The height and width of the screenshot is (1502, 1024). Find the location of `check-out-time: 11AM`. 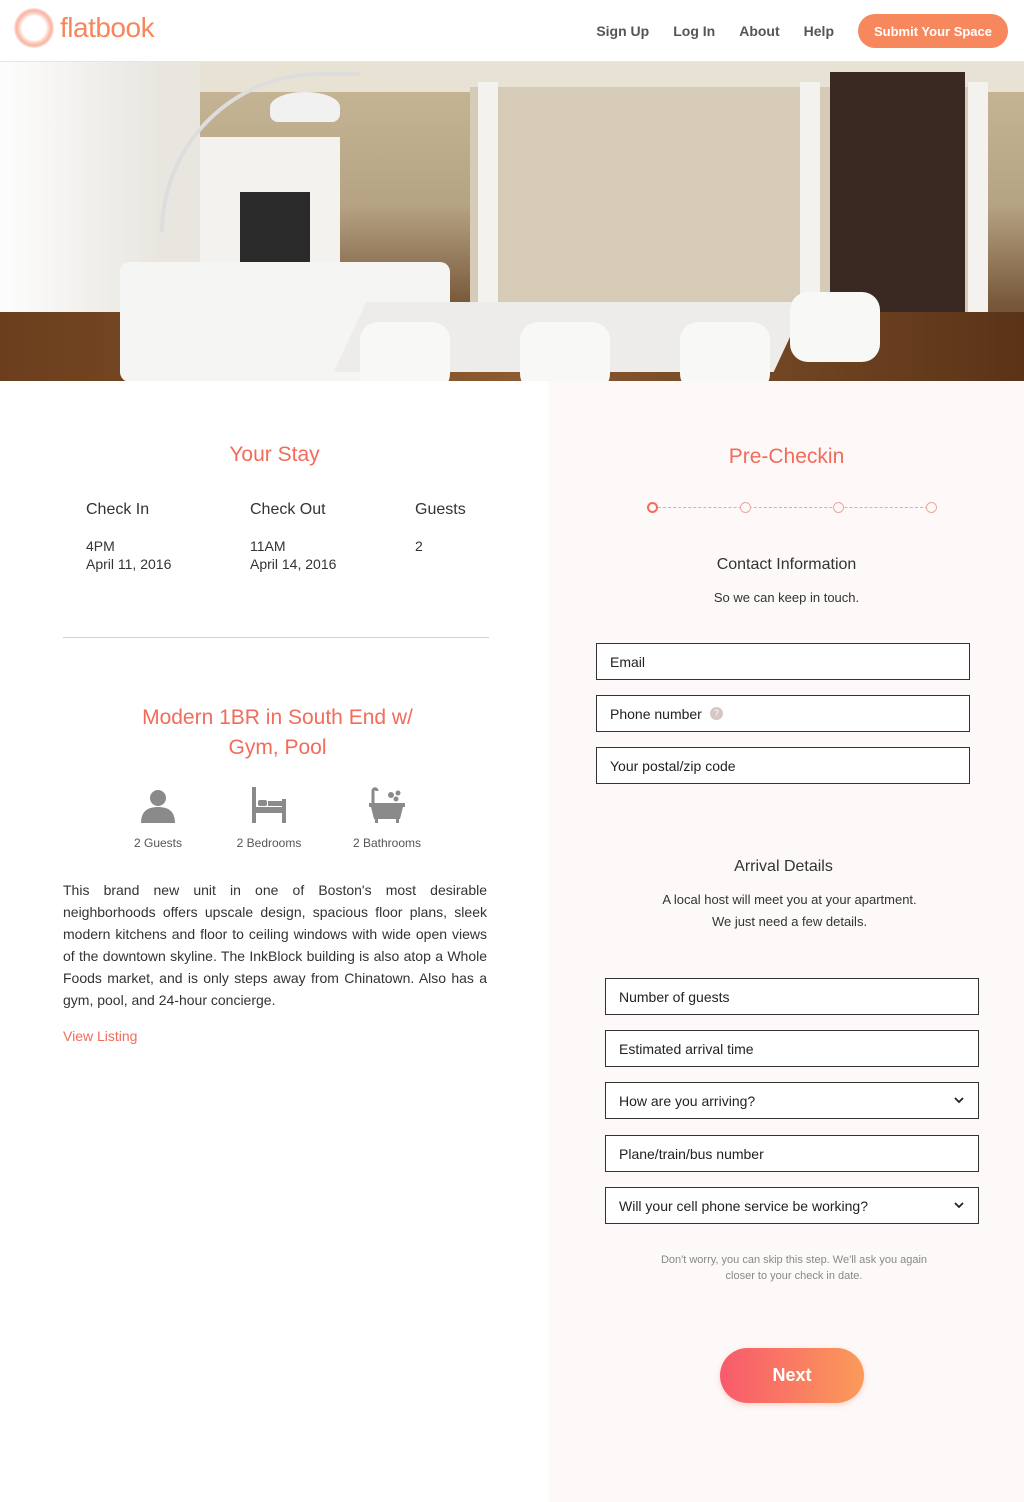

check-out-time: 11AM is located at coordinates (268, 546).